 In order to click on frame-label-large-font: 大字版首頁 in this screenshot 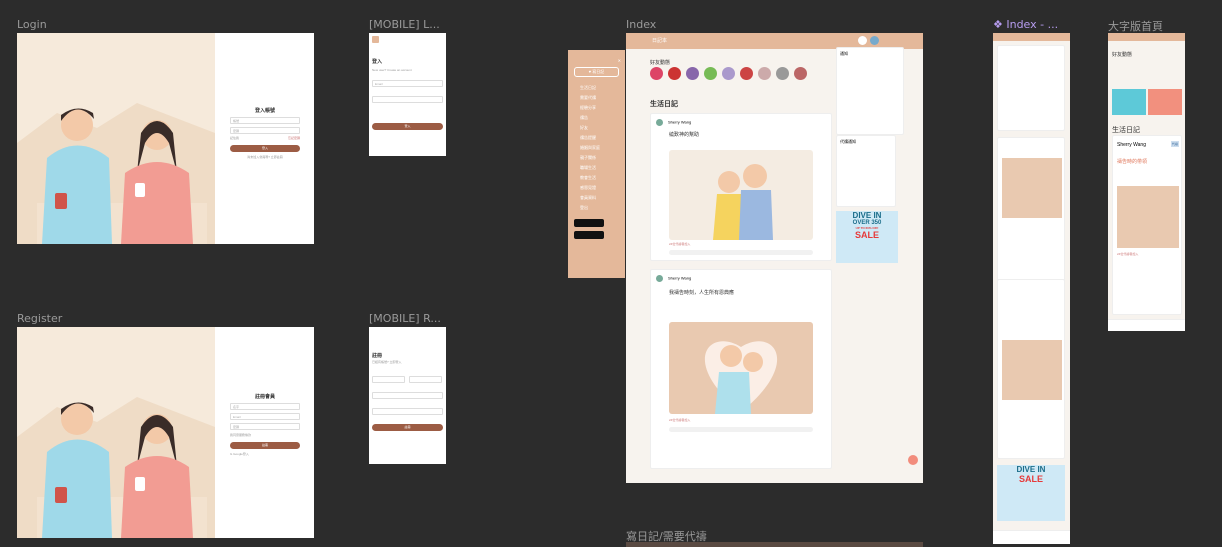, I will do `click(1135, 26)`.